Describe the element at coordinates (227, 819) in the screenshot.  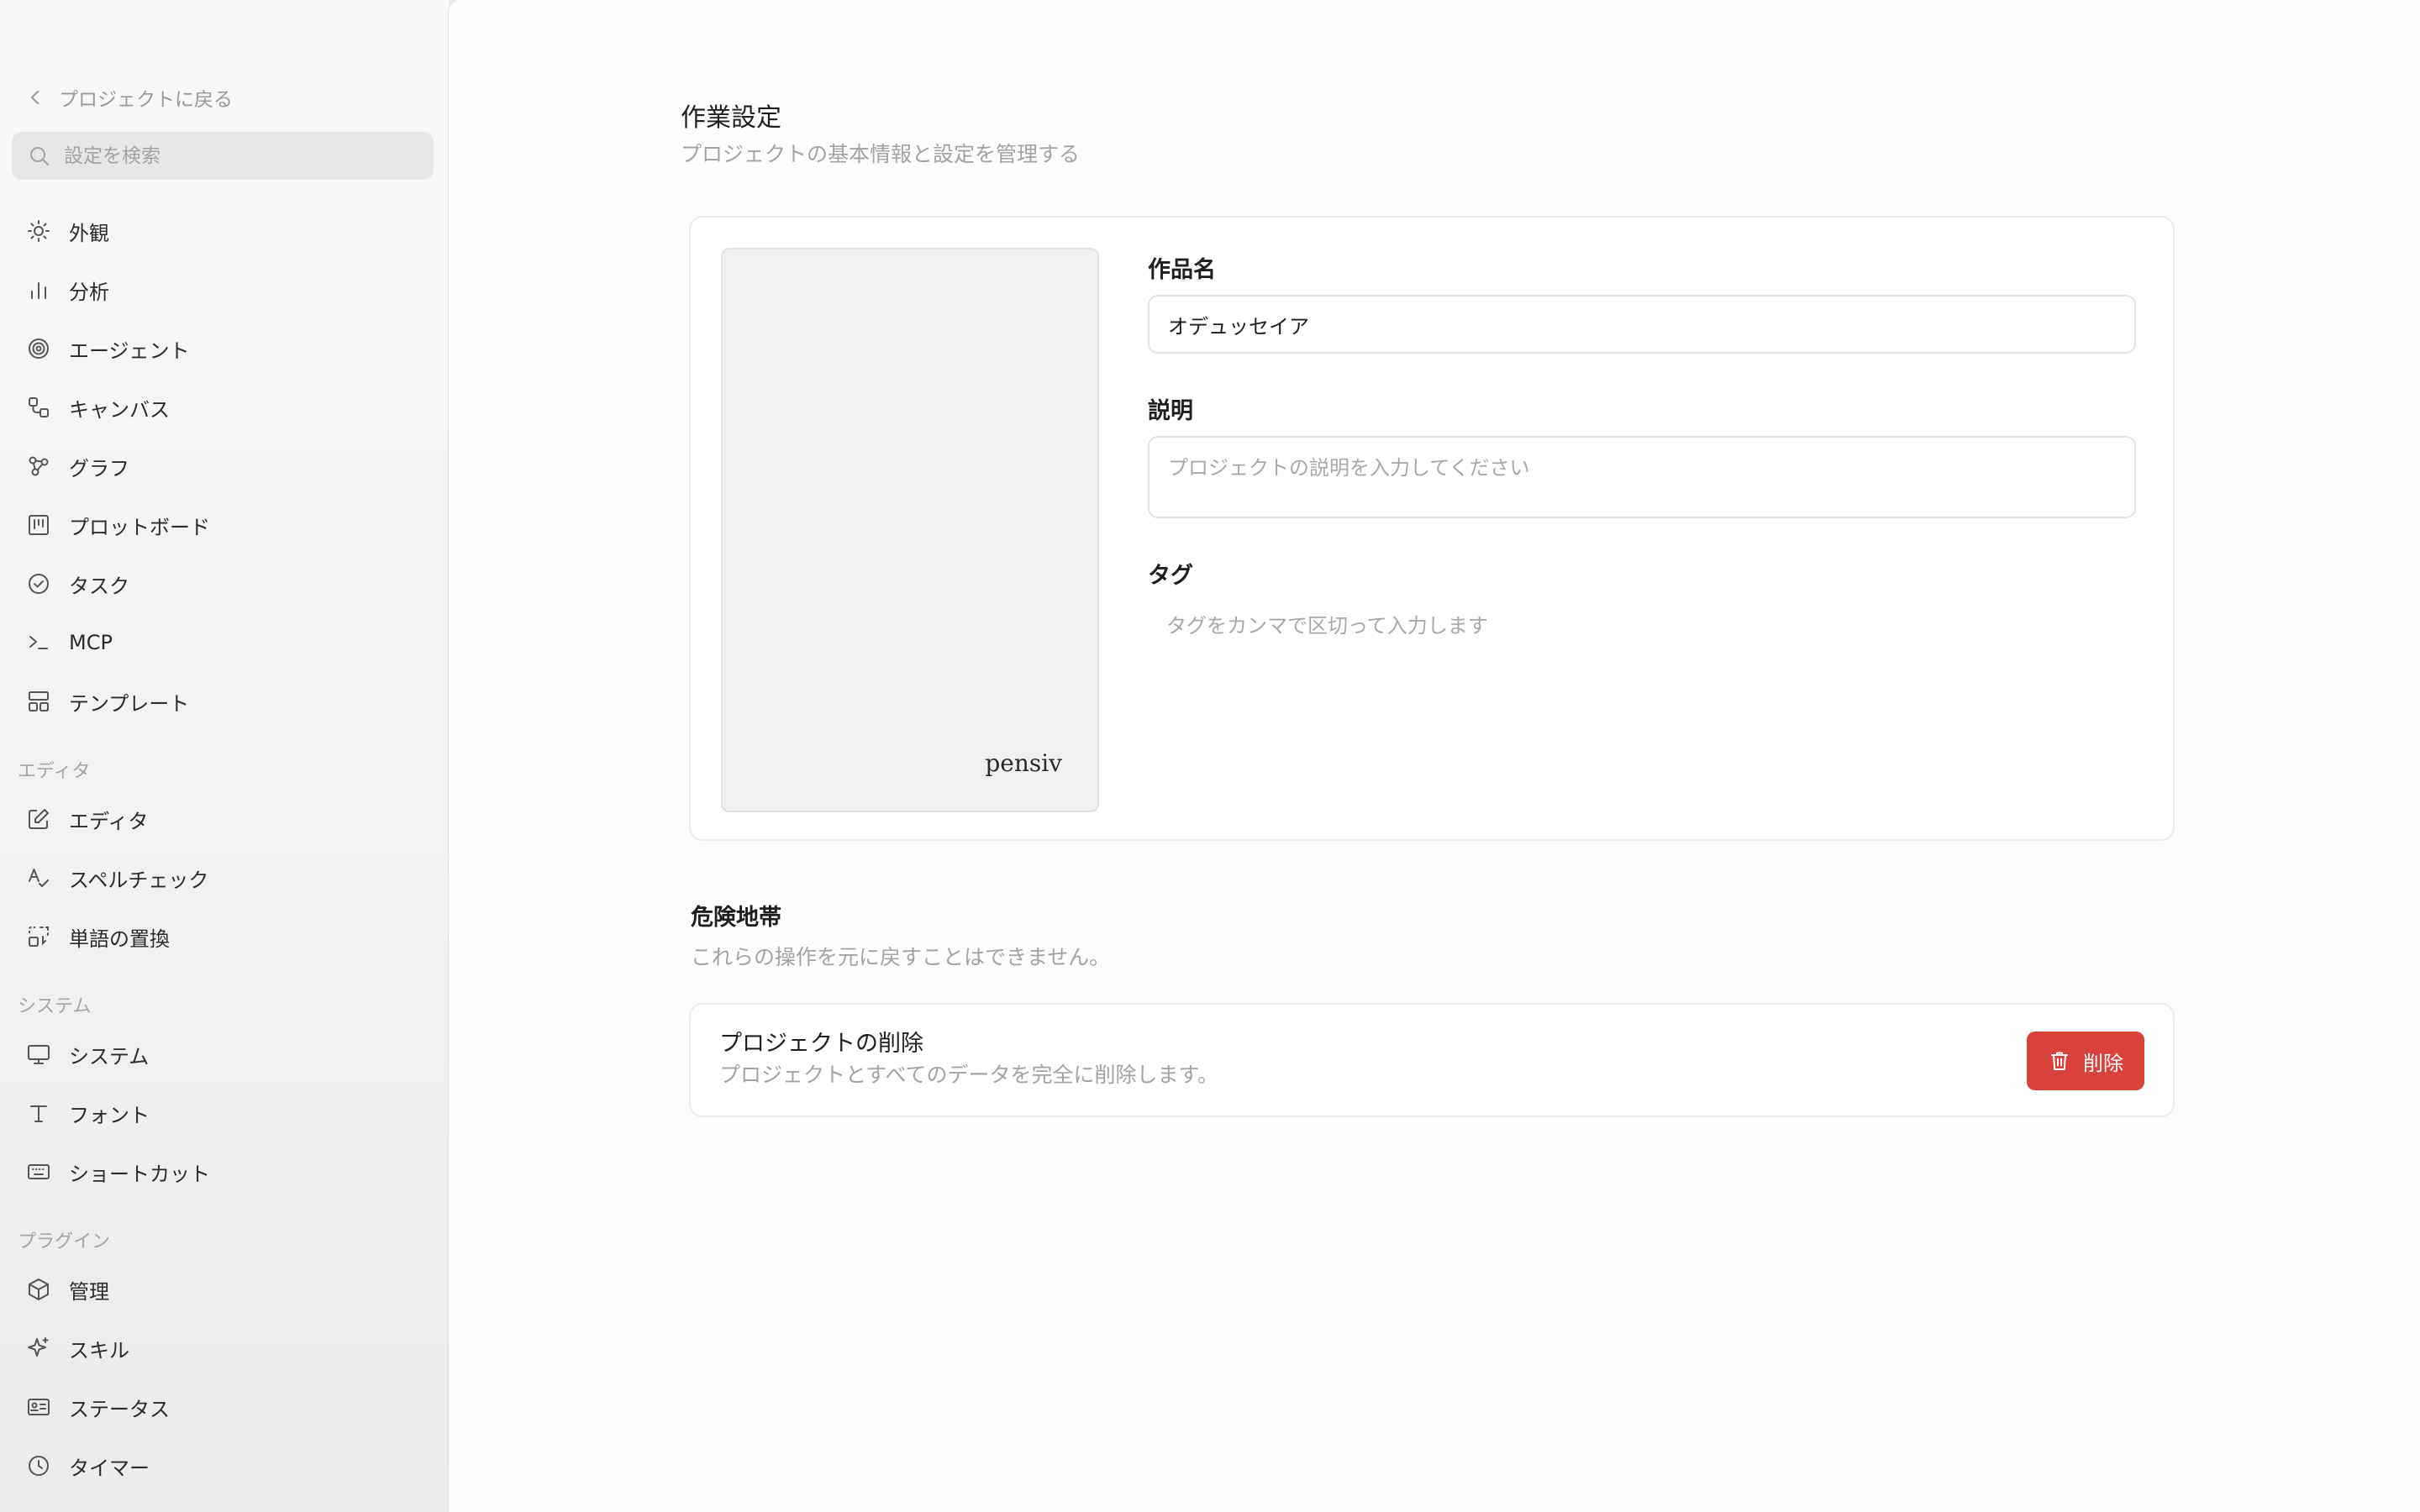
I see `sidebar-item-editor: エディタ` at that location.